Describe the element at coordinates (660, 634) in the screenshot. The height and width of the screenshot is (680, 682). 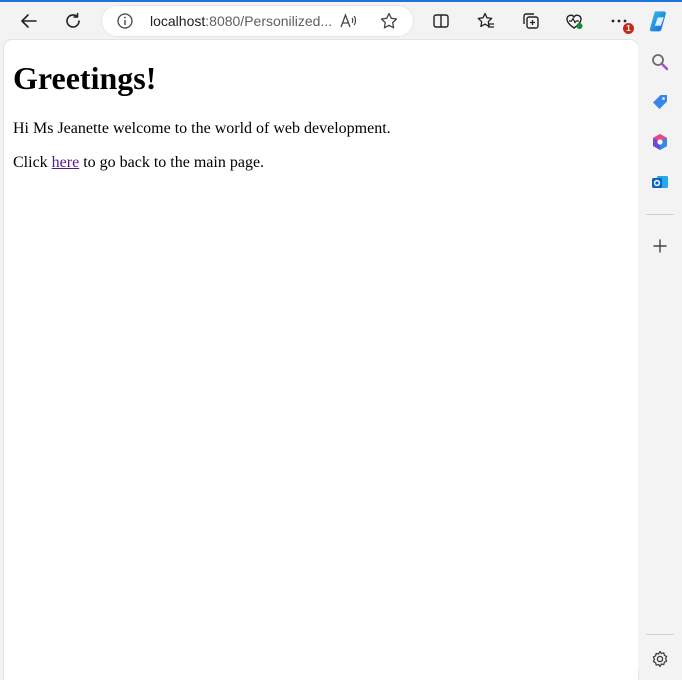
I see `sidebar-divider-bottom` at that location.